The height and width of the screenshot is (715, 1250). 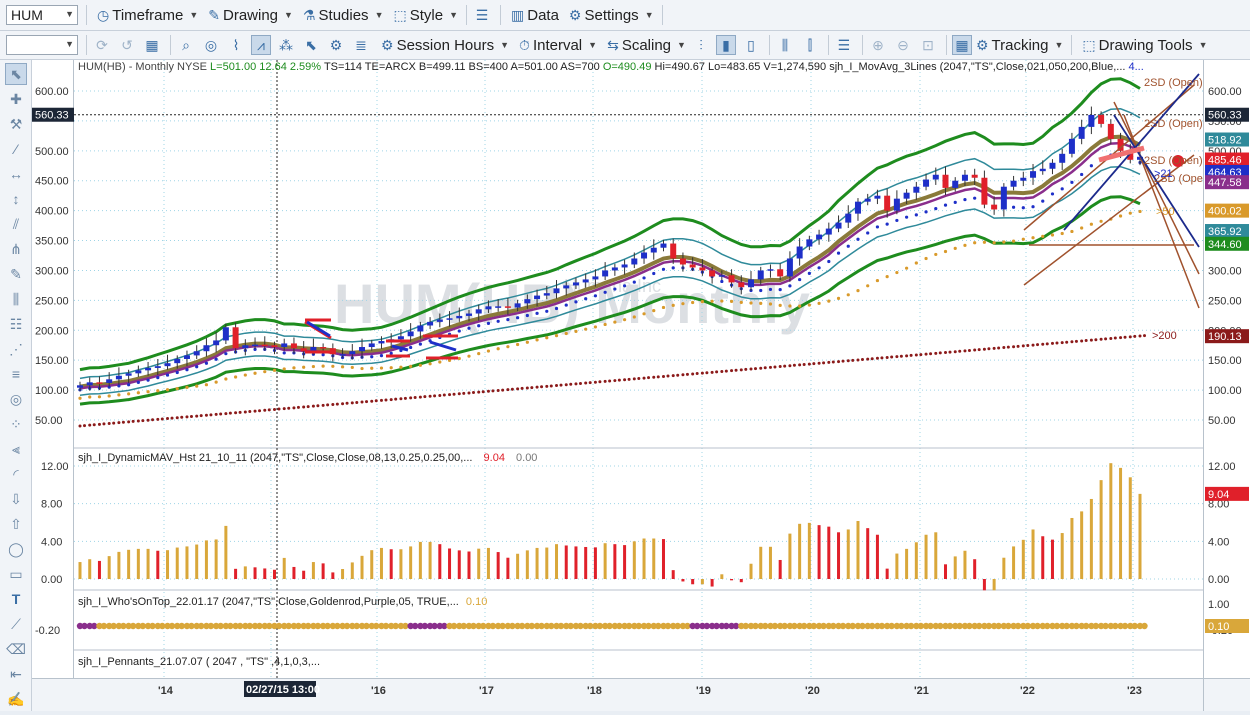 I want to click on cluster-icon: ⁂, so click(x=286, y=45).